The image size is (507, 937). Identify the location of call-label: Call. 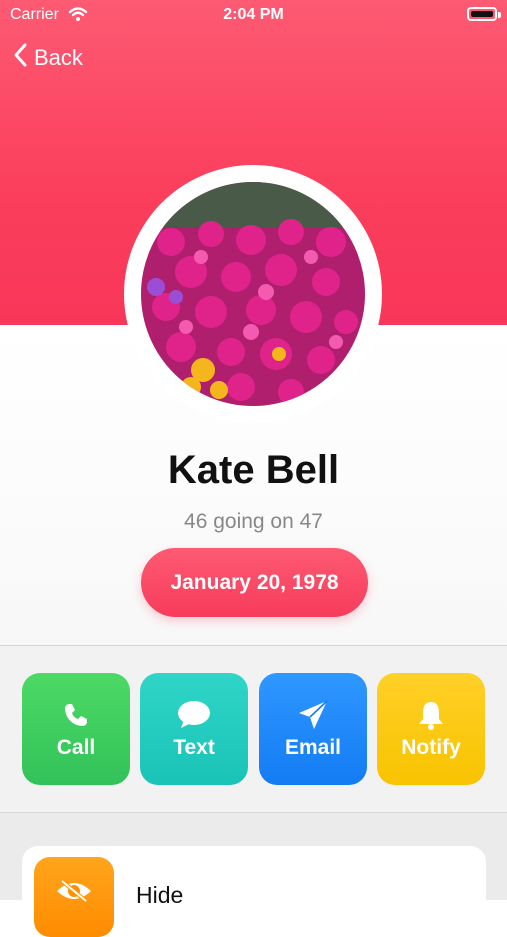
(76, 747).